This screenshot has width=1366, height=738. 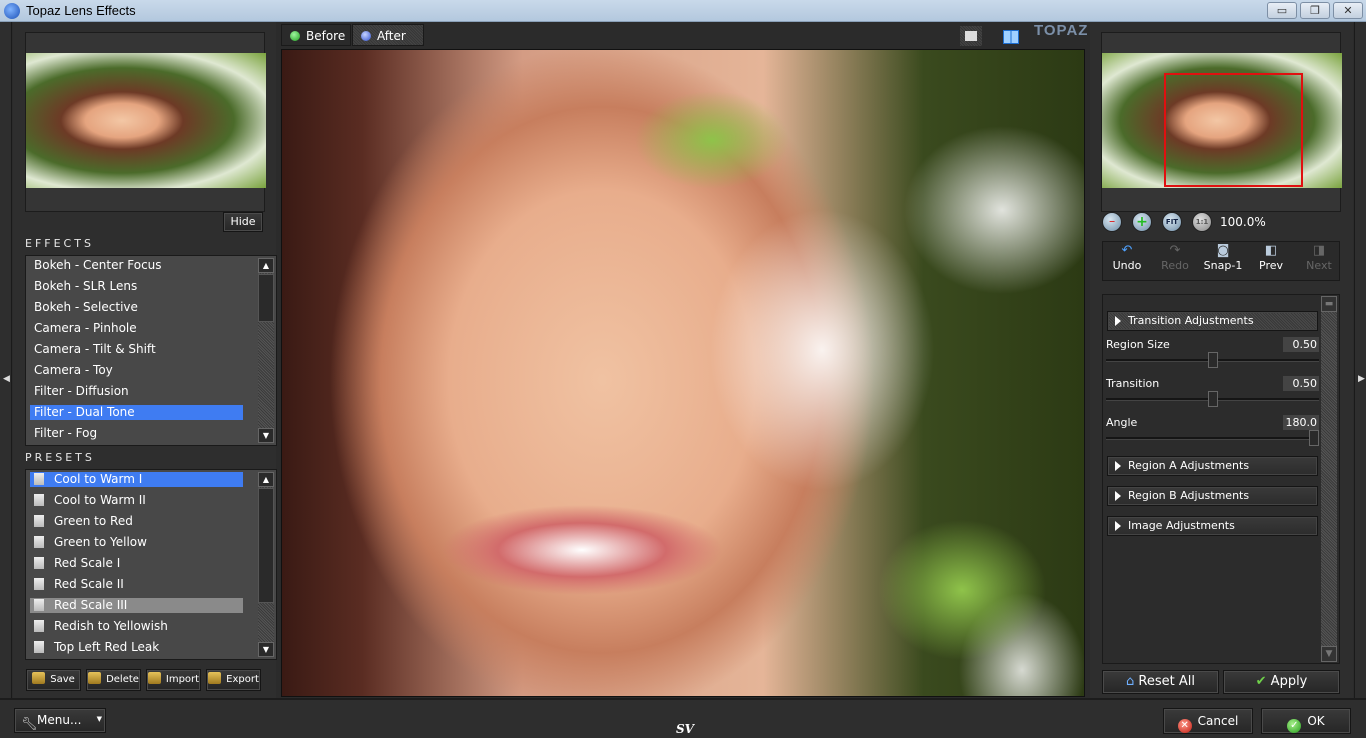 I want to click on redo-button: ↷ Redo, so click(x=1175, y=258).